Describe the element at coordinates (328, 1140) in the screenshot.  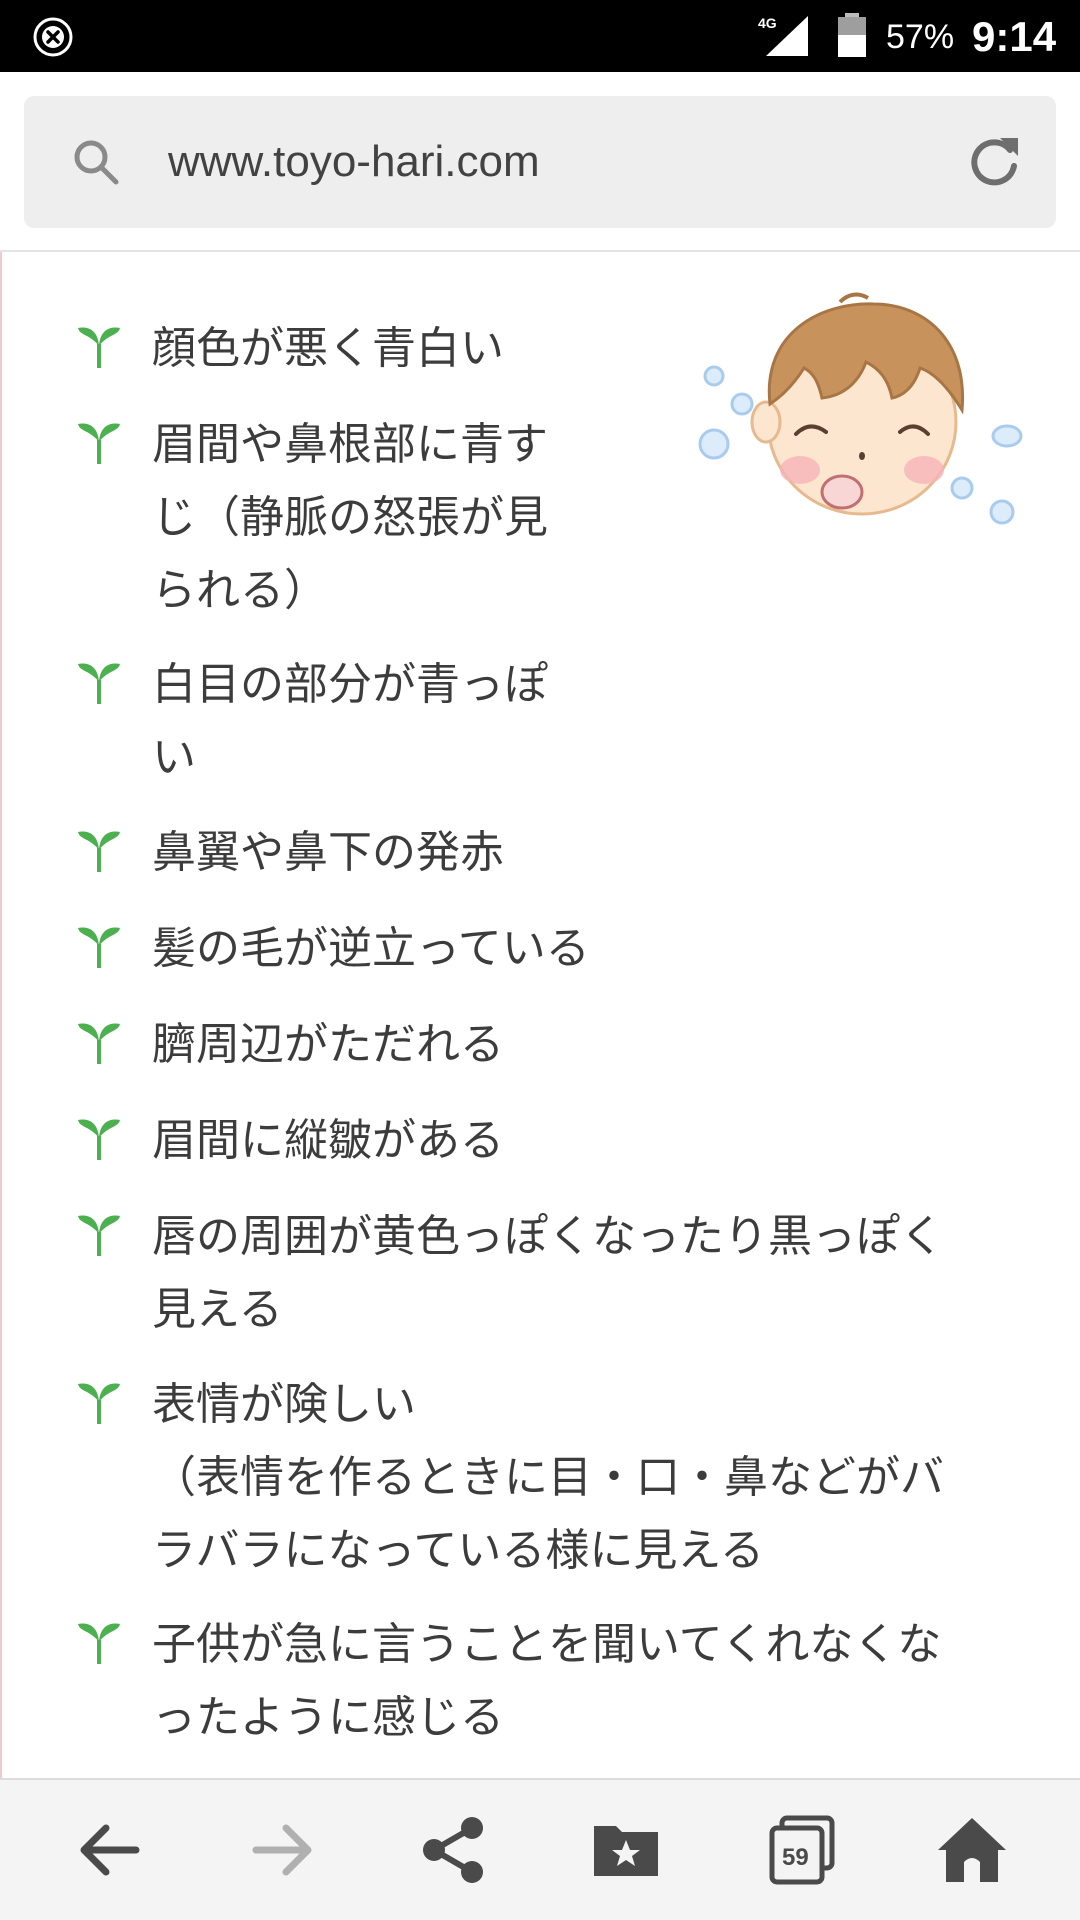
I see `list-item-text: 眉間に縦皺がある` at that location.